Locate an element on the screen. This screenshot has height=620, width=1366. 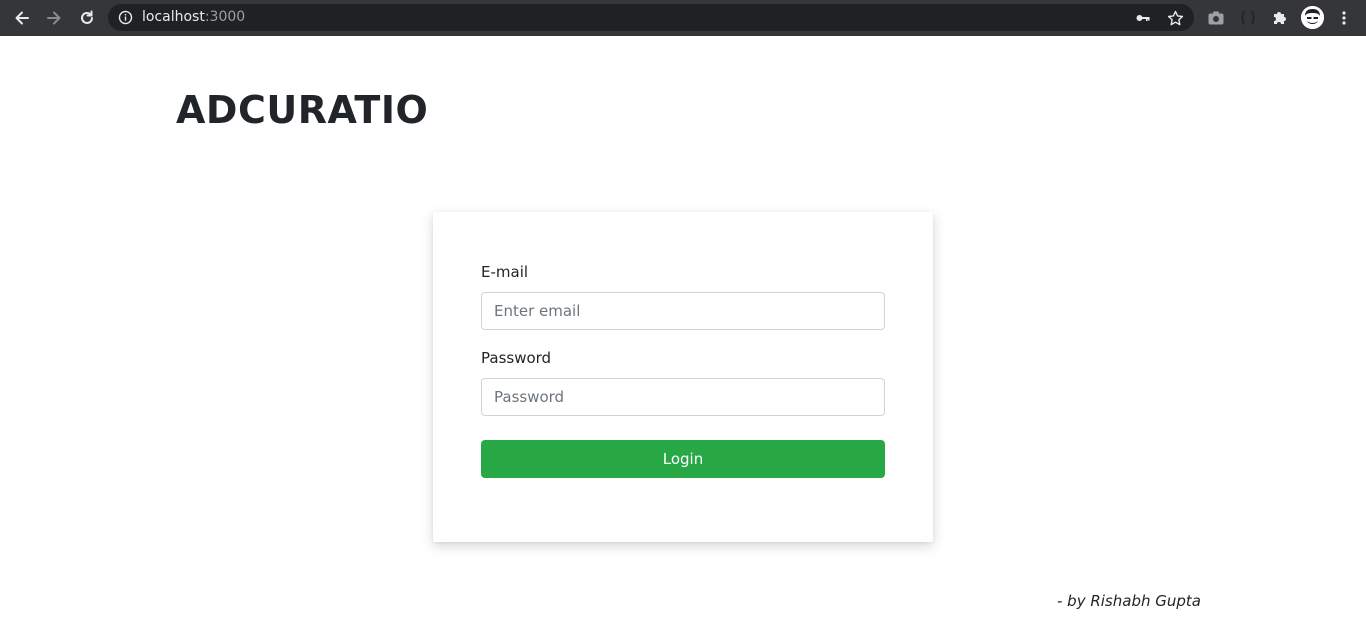
brand-title: ADCURATIO is located at coordinates (302, 110).